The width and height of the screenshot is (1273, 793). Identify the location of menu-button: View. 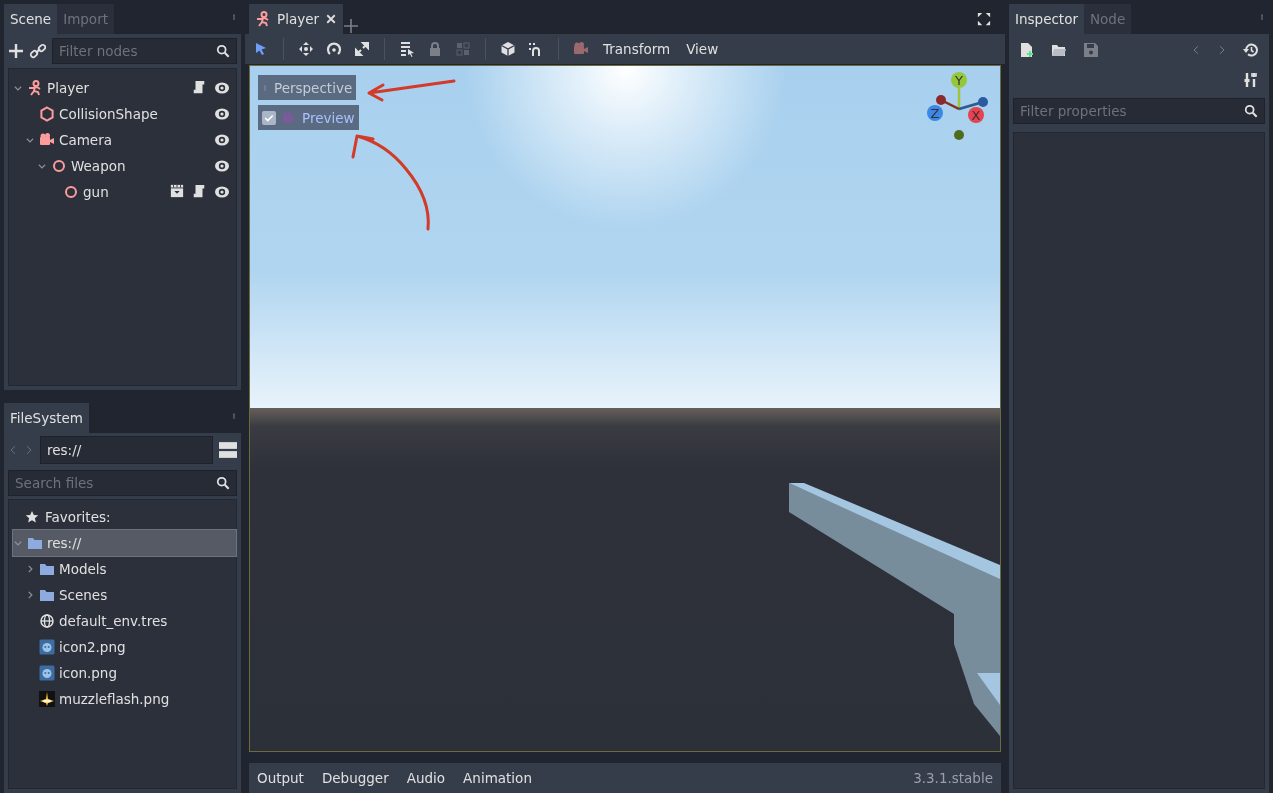
(702, 49).